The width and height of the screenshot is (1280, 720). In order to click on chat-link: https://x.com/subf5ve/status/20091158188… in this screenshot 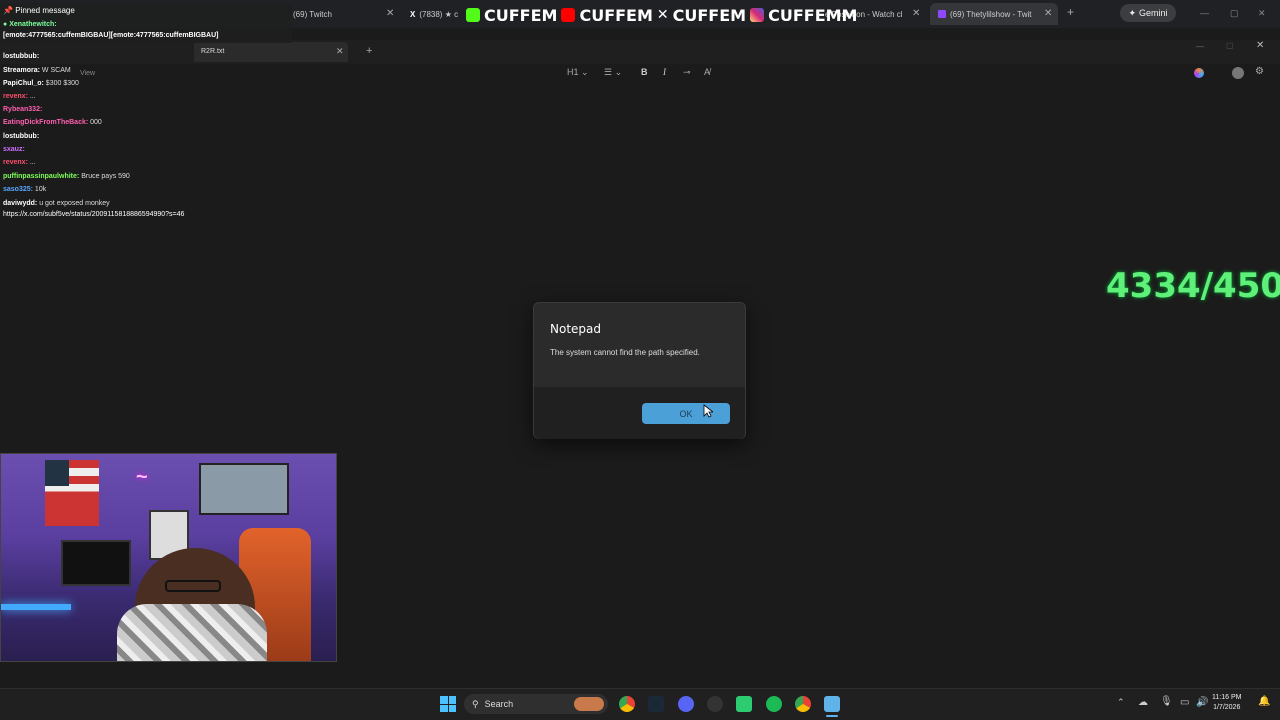, I will do `click(93, 214)`.